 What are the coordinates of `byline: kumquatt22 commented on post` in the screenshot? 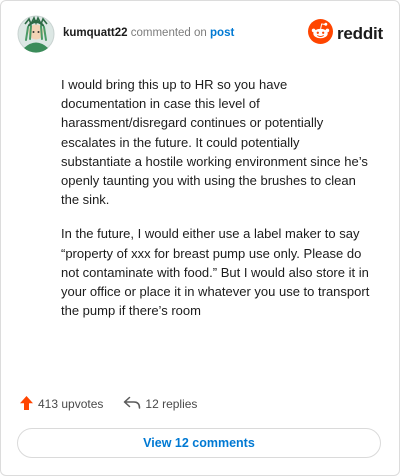 It's located at (148, 33).